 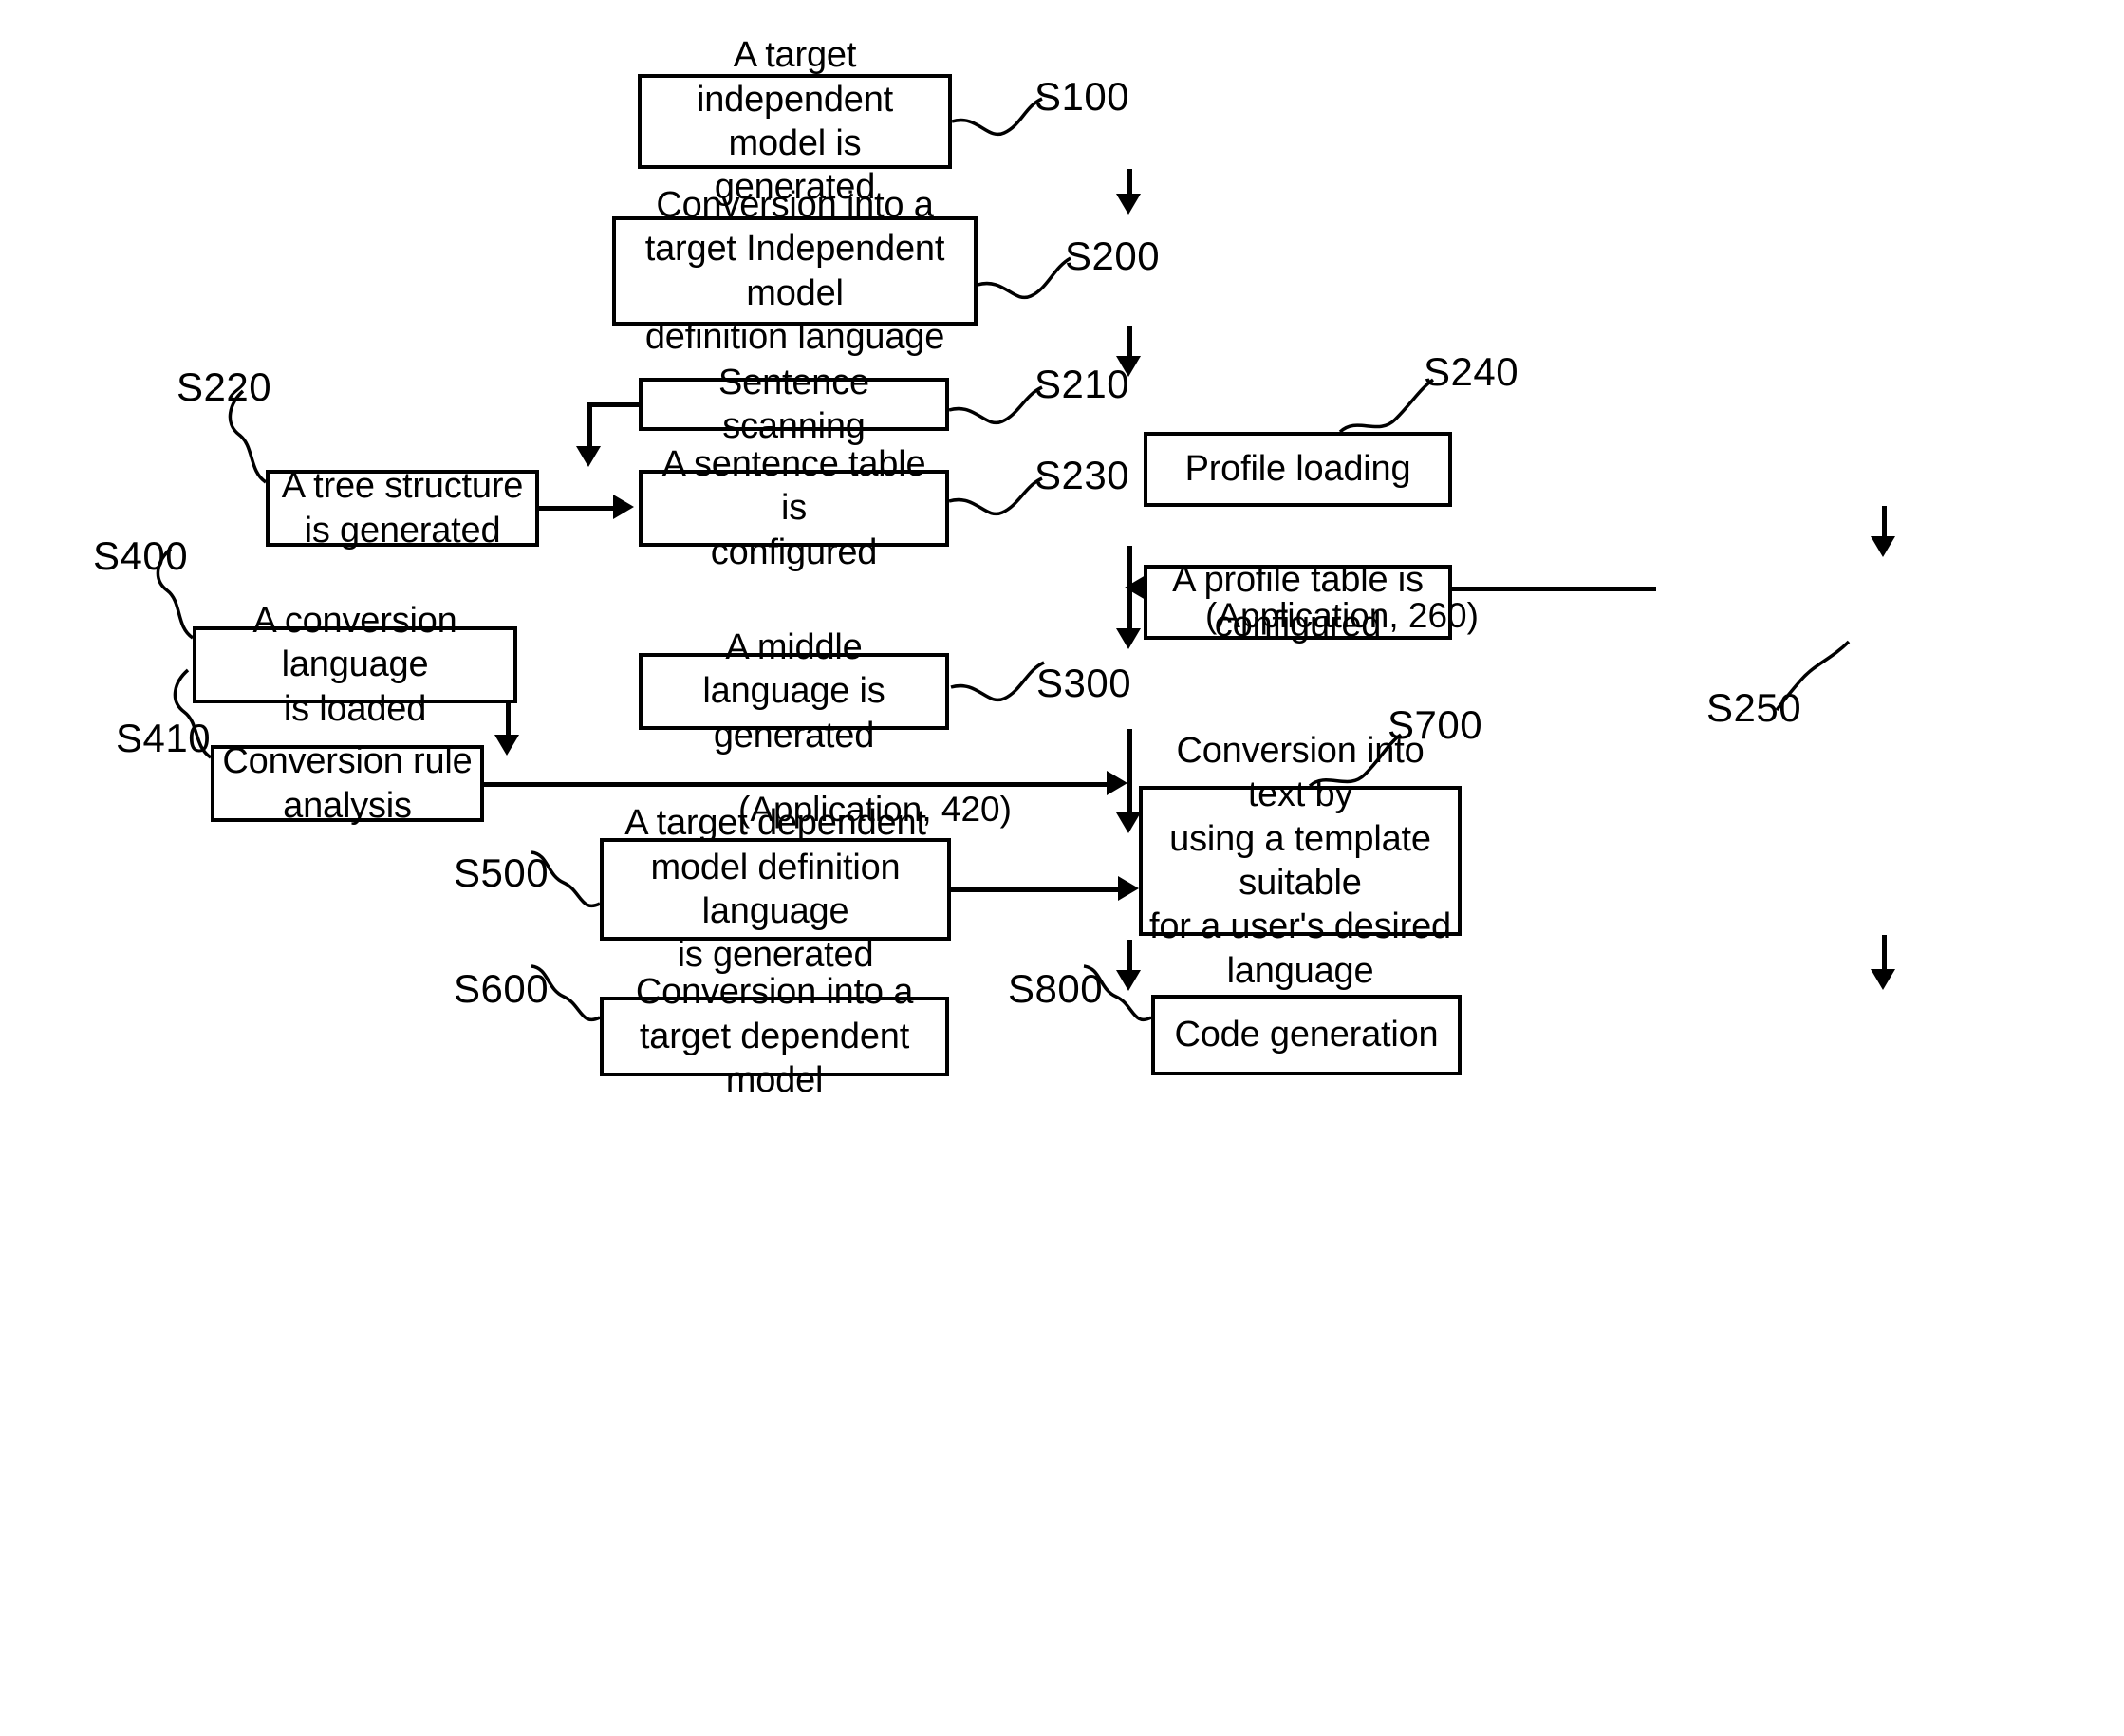 I want to click on connector-s300-s500, so click(x=1129, y=757).